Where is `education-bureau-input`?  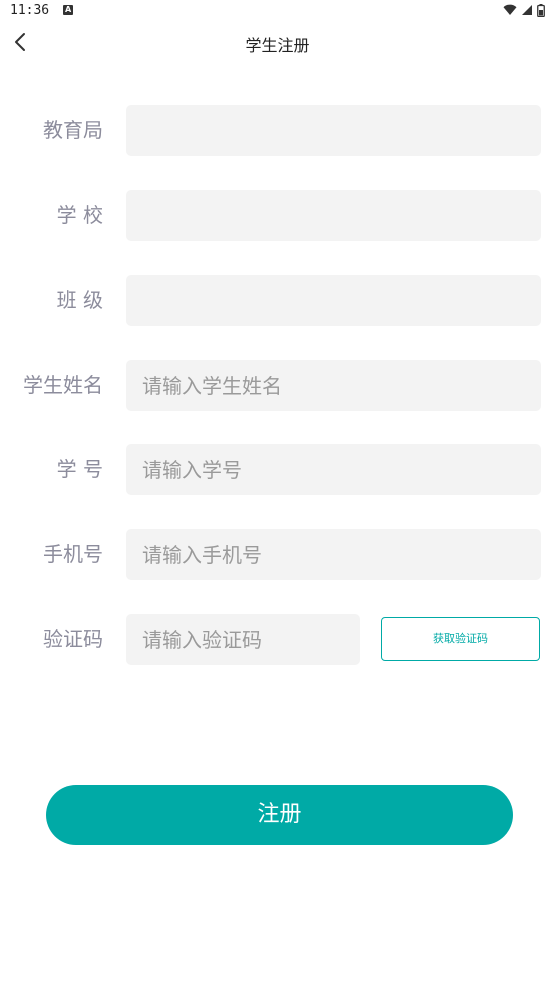
education-bureau-input is located at coordinates (333, 130).